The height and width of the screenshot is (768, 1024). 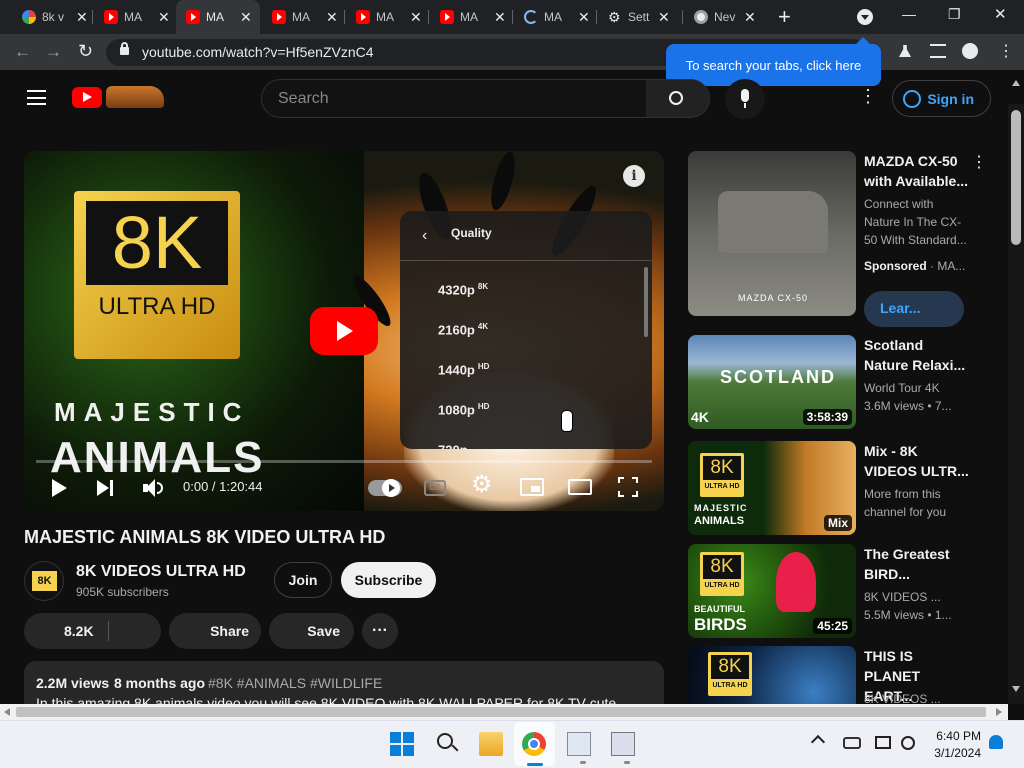 What do you see at coordinates (1016, 83) in the screenshot?
I see `scroll-up-arrow-icon` at bounding box center [1016, 83].